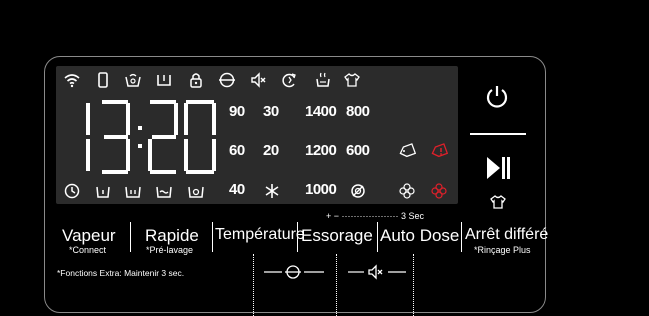 The width and height of the screenshot is (649, 316). Describe the element at coordinates (237, 111) in the screenshot. I see `temp-90: 90` at that location.